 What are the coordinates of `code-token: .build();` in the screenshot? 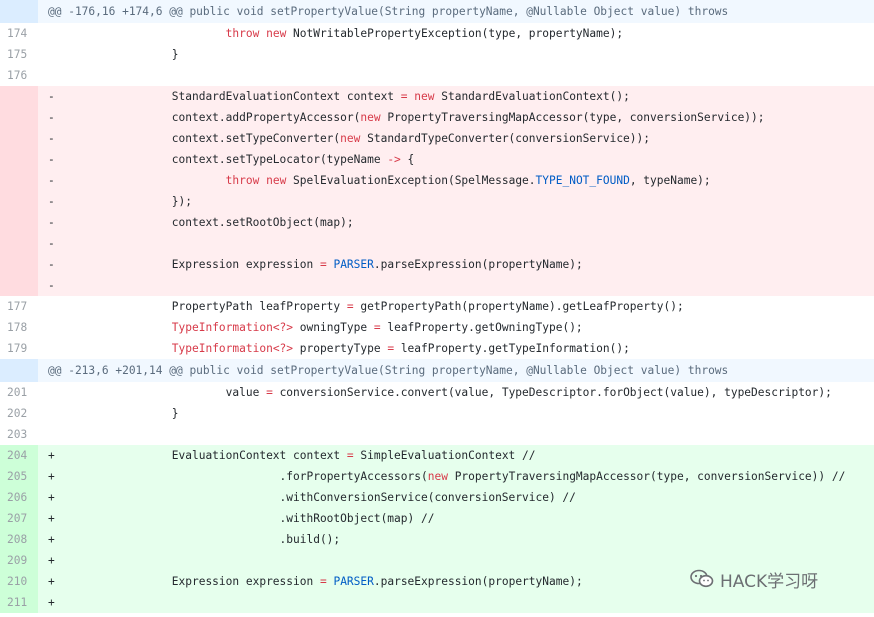 It's located at (202, 539).